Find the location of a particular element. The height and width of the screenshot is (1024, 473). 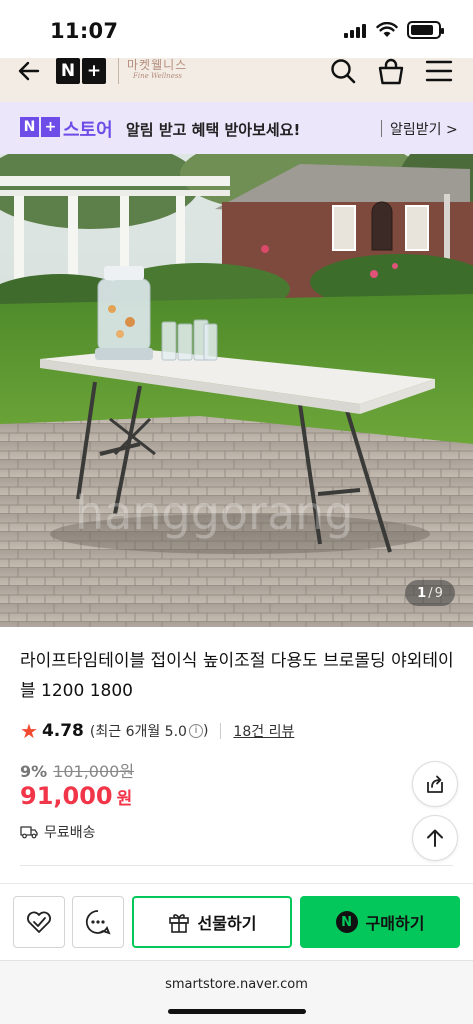

share-button is located at coordinates (435, 784).